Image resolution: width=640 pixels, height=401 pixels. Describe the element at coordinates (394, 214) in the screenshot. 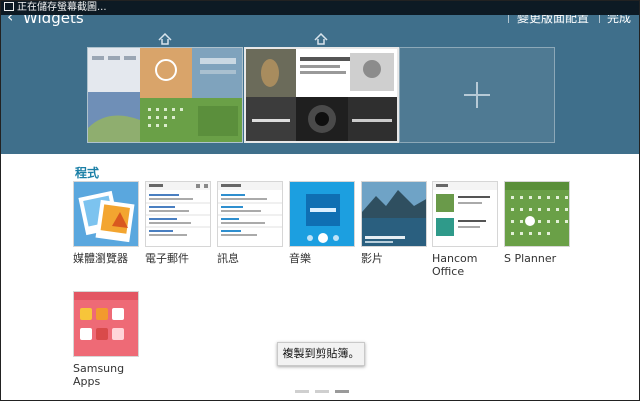

I see `video-widget-icon` at that location.